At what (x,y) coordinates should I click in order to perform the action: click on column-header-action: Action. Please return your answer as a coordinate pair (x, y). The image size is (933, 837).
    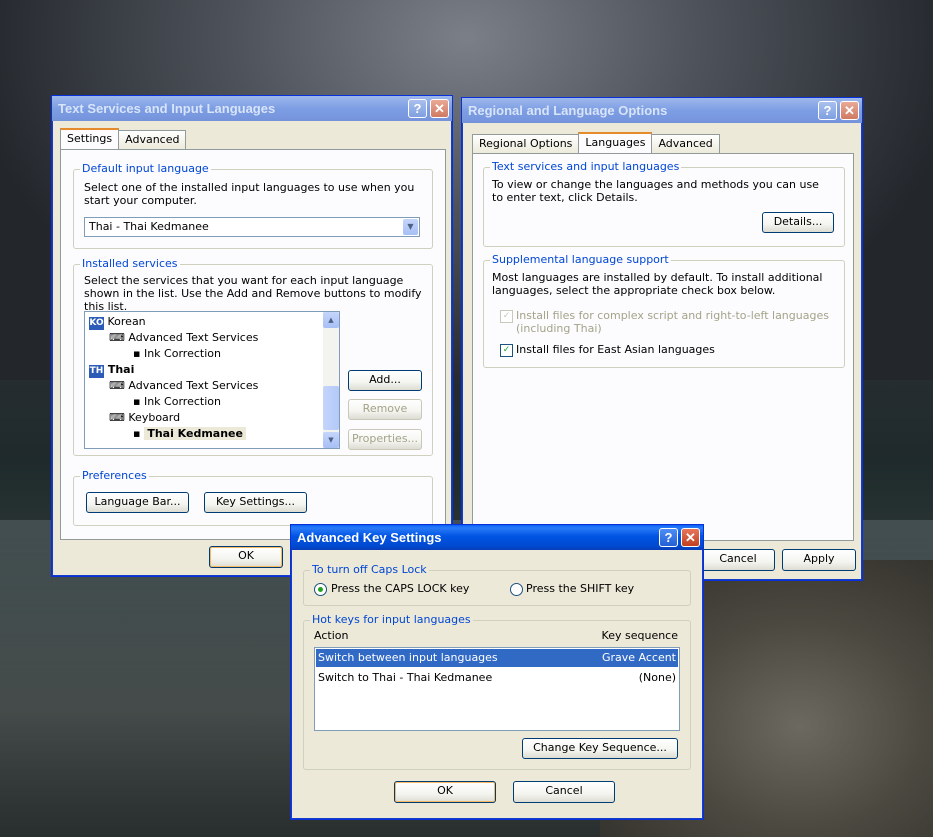
    Looking at the image, I should click on (331, 635).